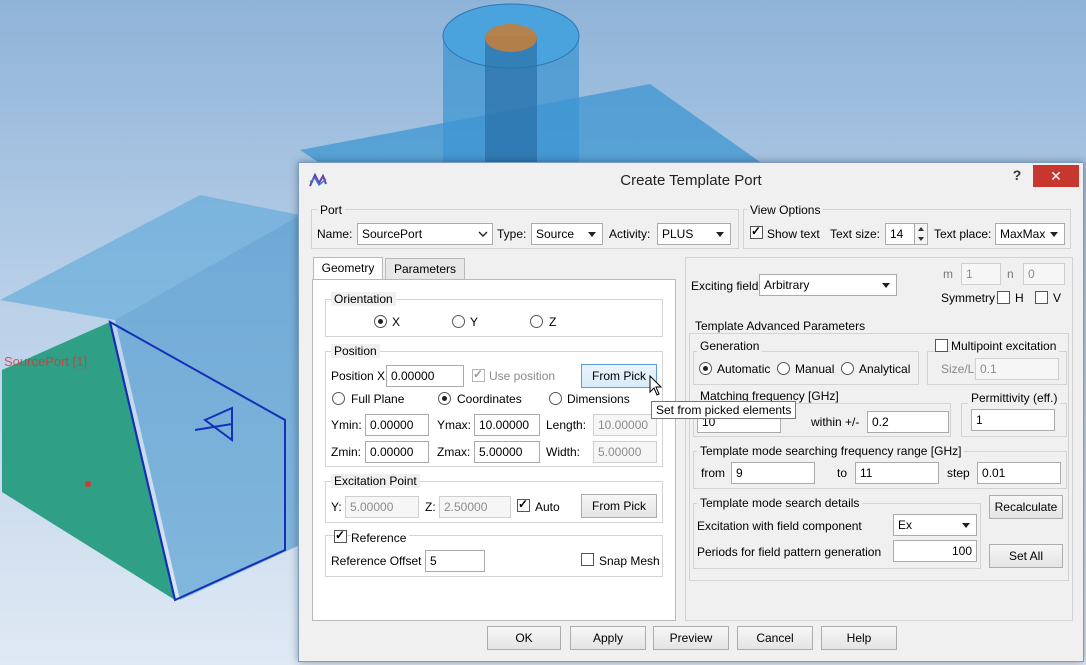  Describe the element at coordinates (630, 234) in the screenshot. I see `activity-label: Activity:` at that location.